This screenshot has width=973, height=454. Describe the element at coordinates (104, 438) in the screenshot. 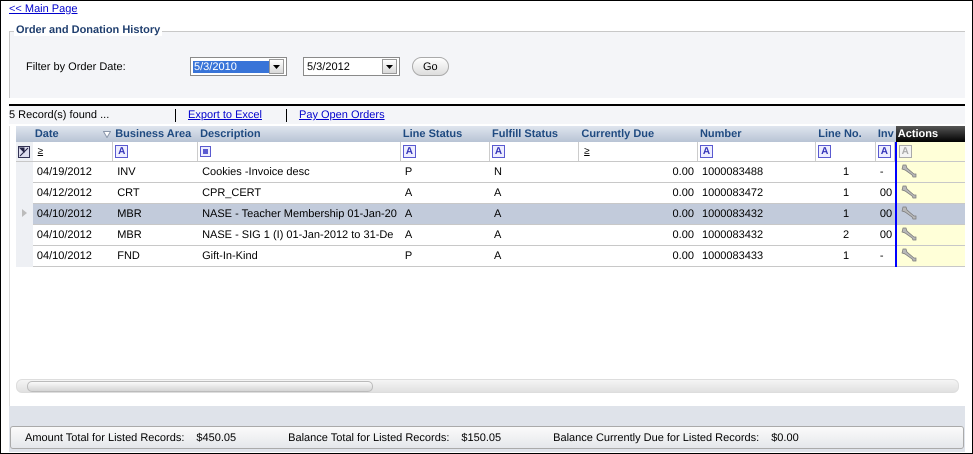

I see `total-label: Amount Total for Listed Records:` at that location.